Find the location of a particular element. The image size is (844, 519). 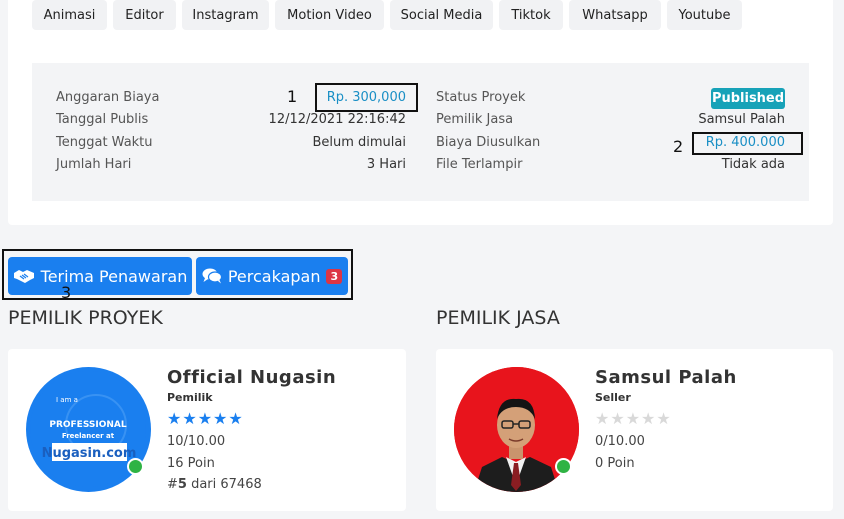

project-owner-stars: ★★★★★ is located at coordinates (205, 418).